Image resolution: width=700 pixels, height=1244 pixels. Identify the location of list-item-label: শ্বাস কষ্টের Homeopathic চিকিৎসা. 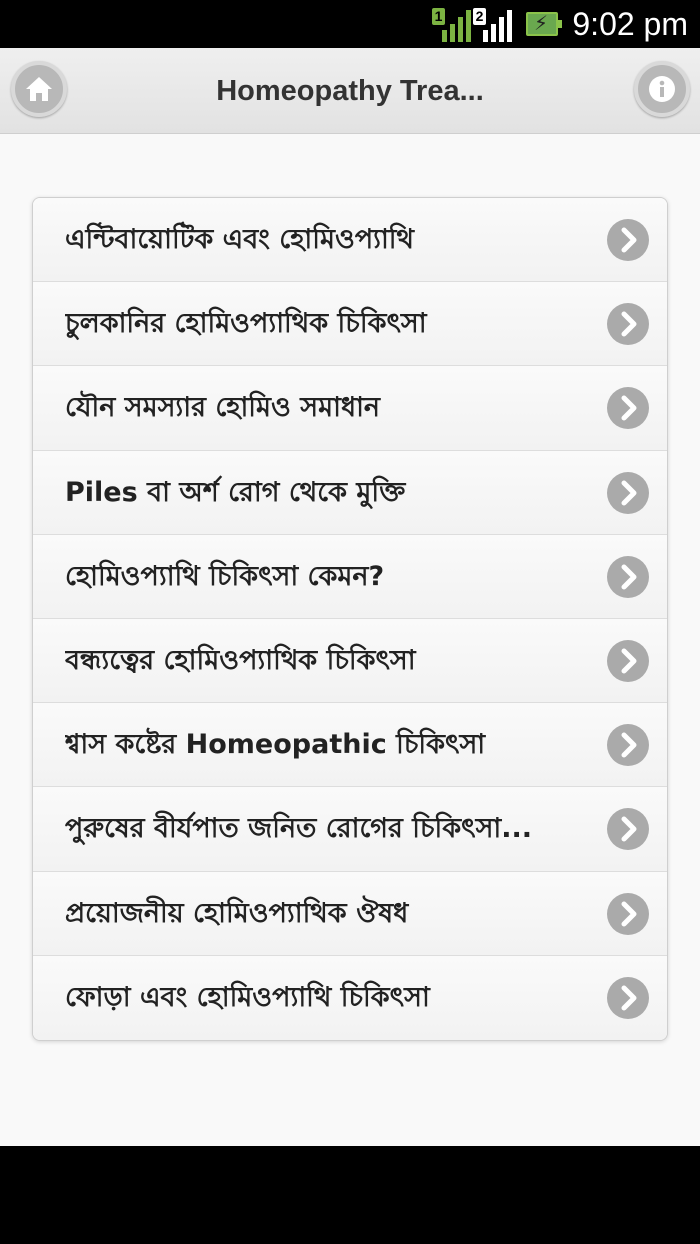
(275, 745).